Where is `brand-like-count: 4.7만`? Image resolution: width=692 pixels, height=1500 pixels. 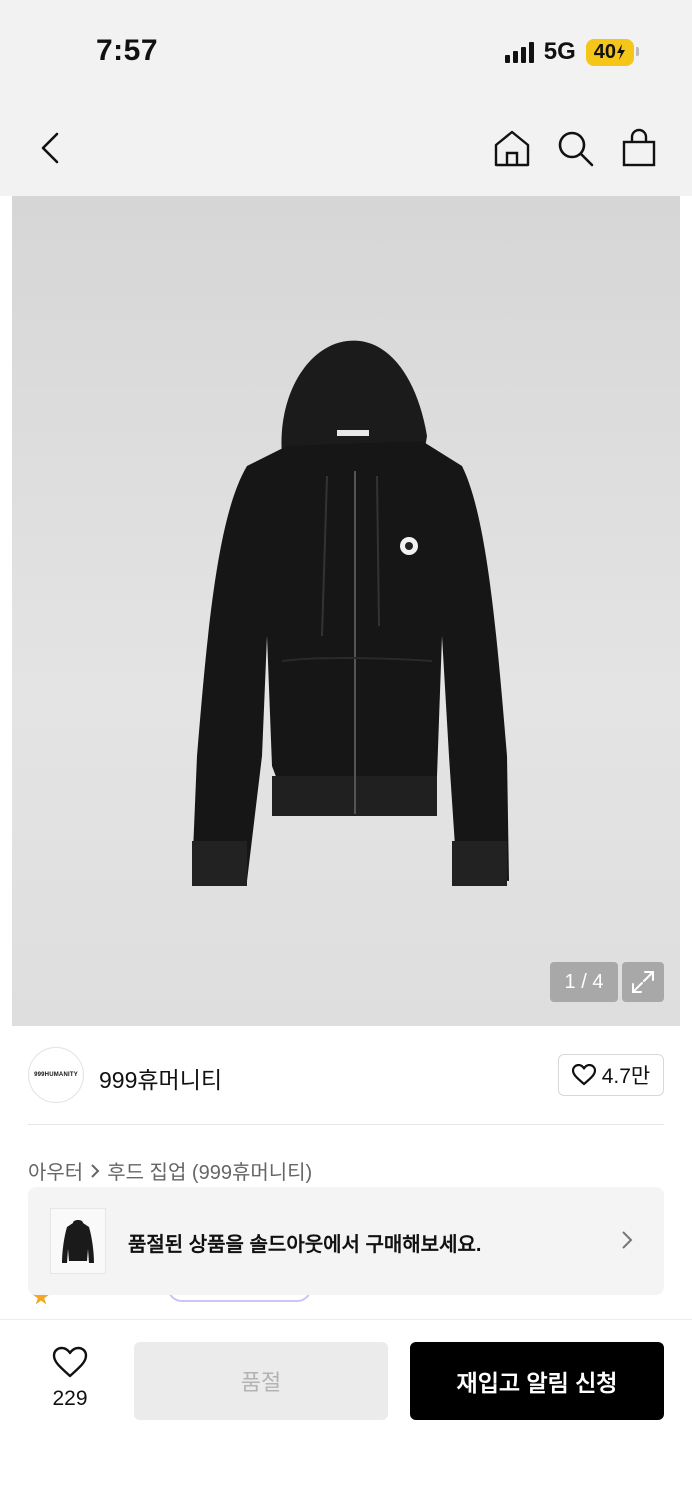
brand-like-count: 4.7만 is located at coordinates (626, 1076).